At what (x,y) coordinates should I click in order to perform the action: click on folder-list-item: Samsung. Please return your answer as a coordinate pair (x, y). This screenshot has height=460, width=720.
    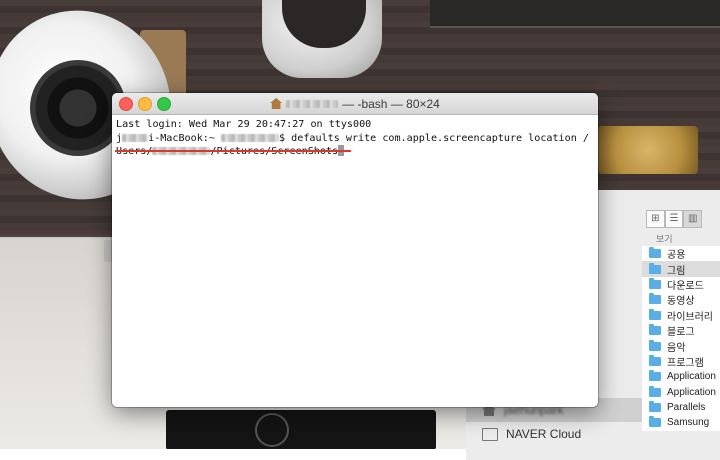
    Looking at the image, I should click on (681, 422).